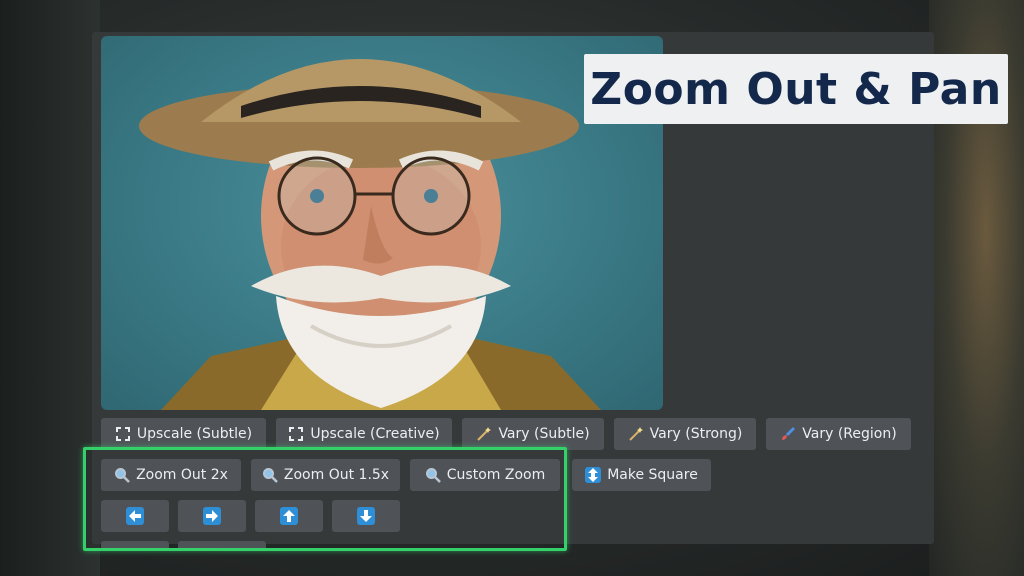  What do you see at coordinates (788, 434) in the screenshot?
I see `paintbrush-icon` at bounding box center [788, 434].